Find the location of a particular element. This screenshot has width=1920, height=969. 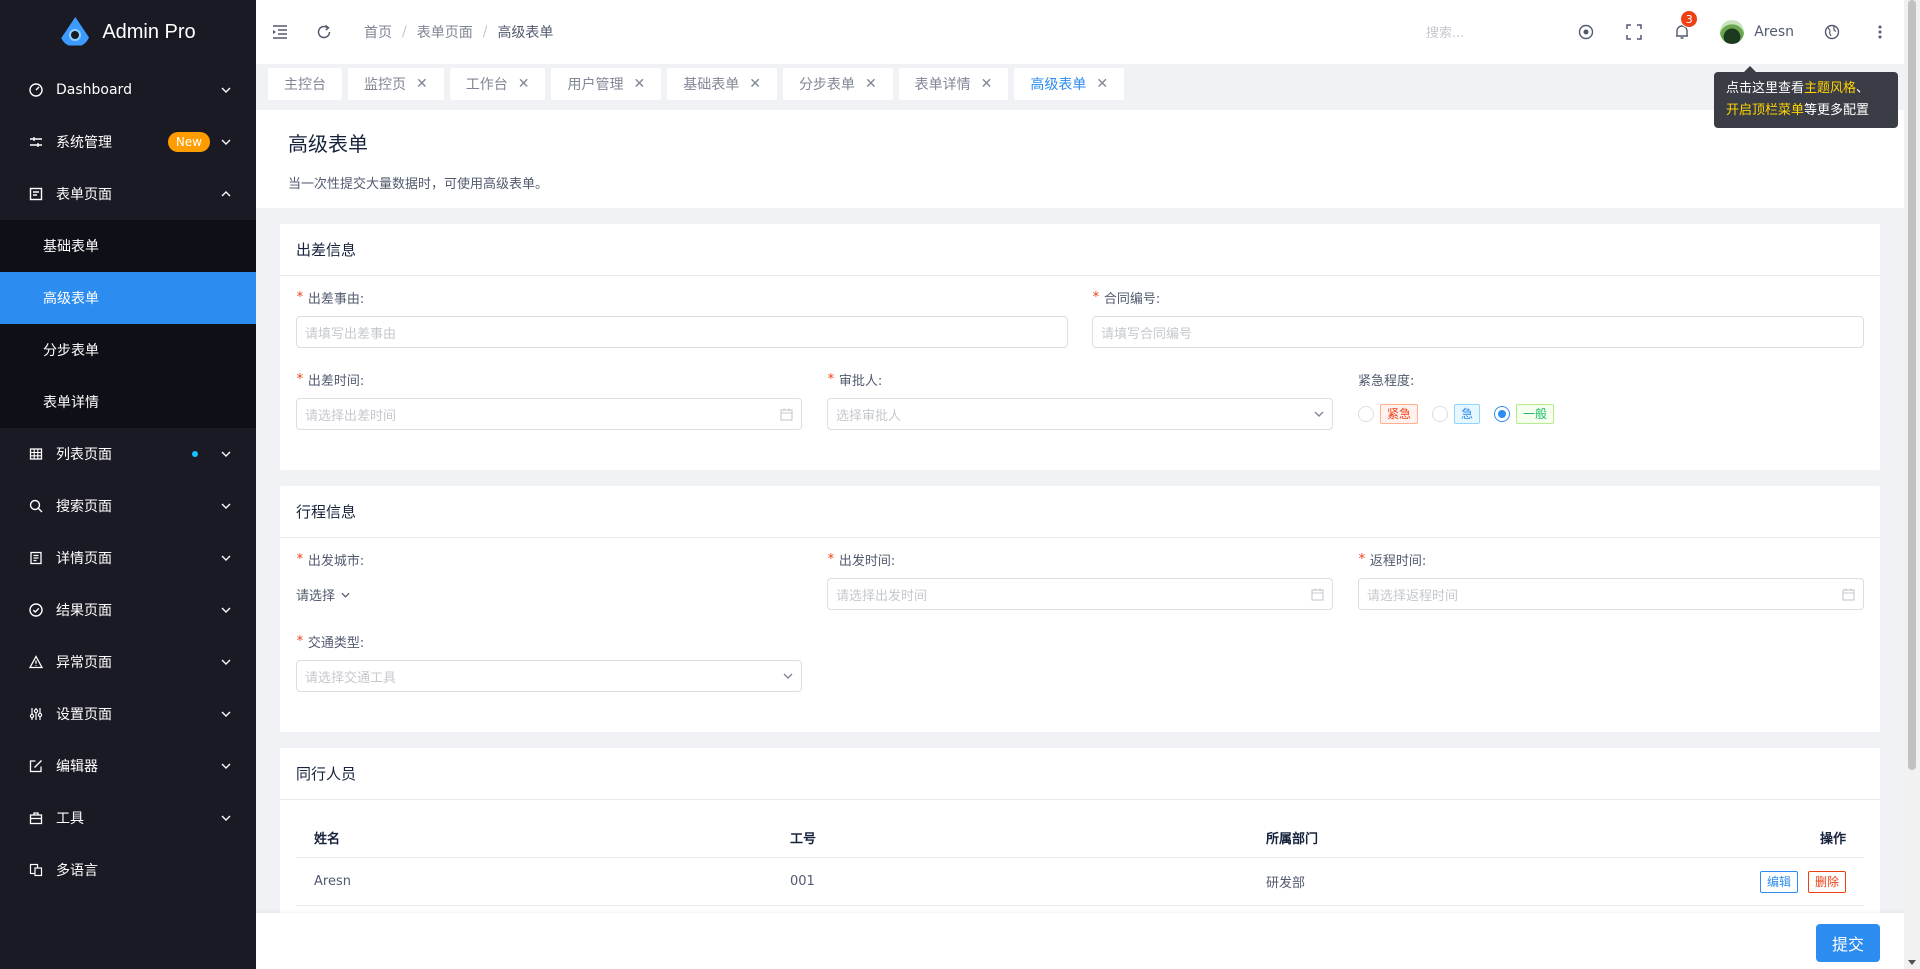

avatar is located at coordinates (1732, 32).